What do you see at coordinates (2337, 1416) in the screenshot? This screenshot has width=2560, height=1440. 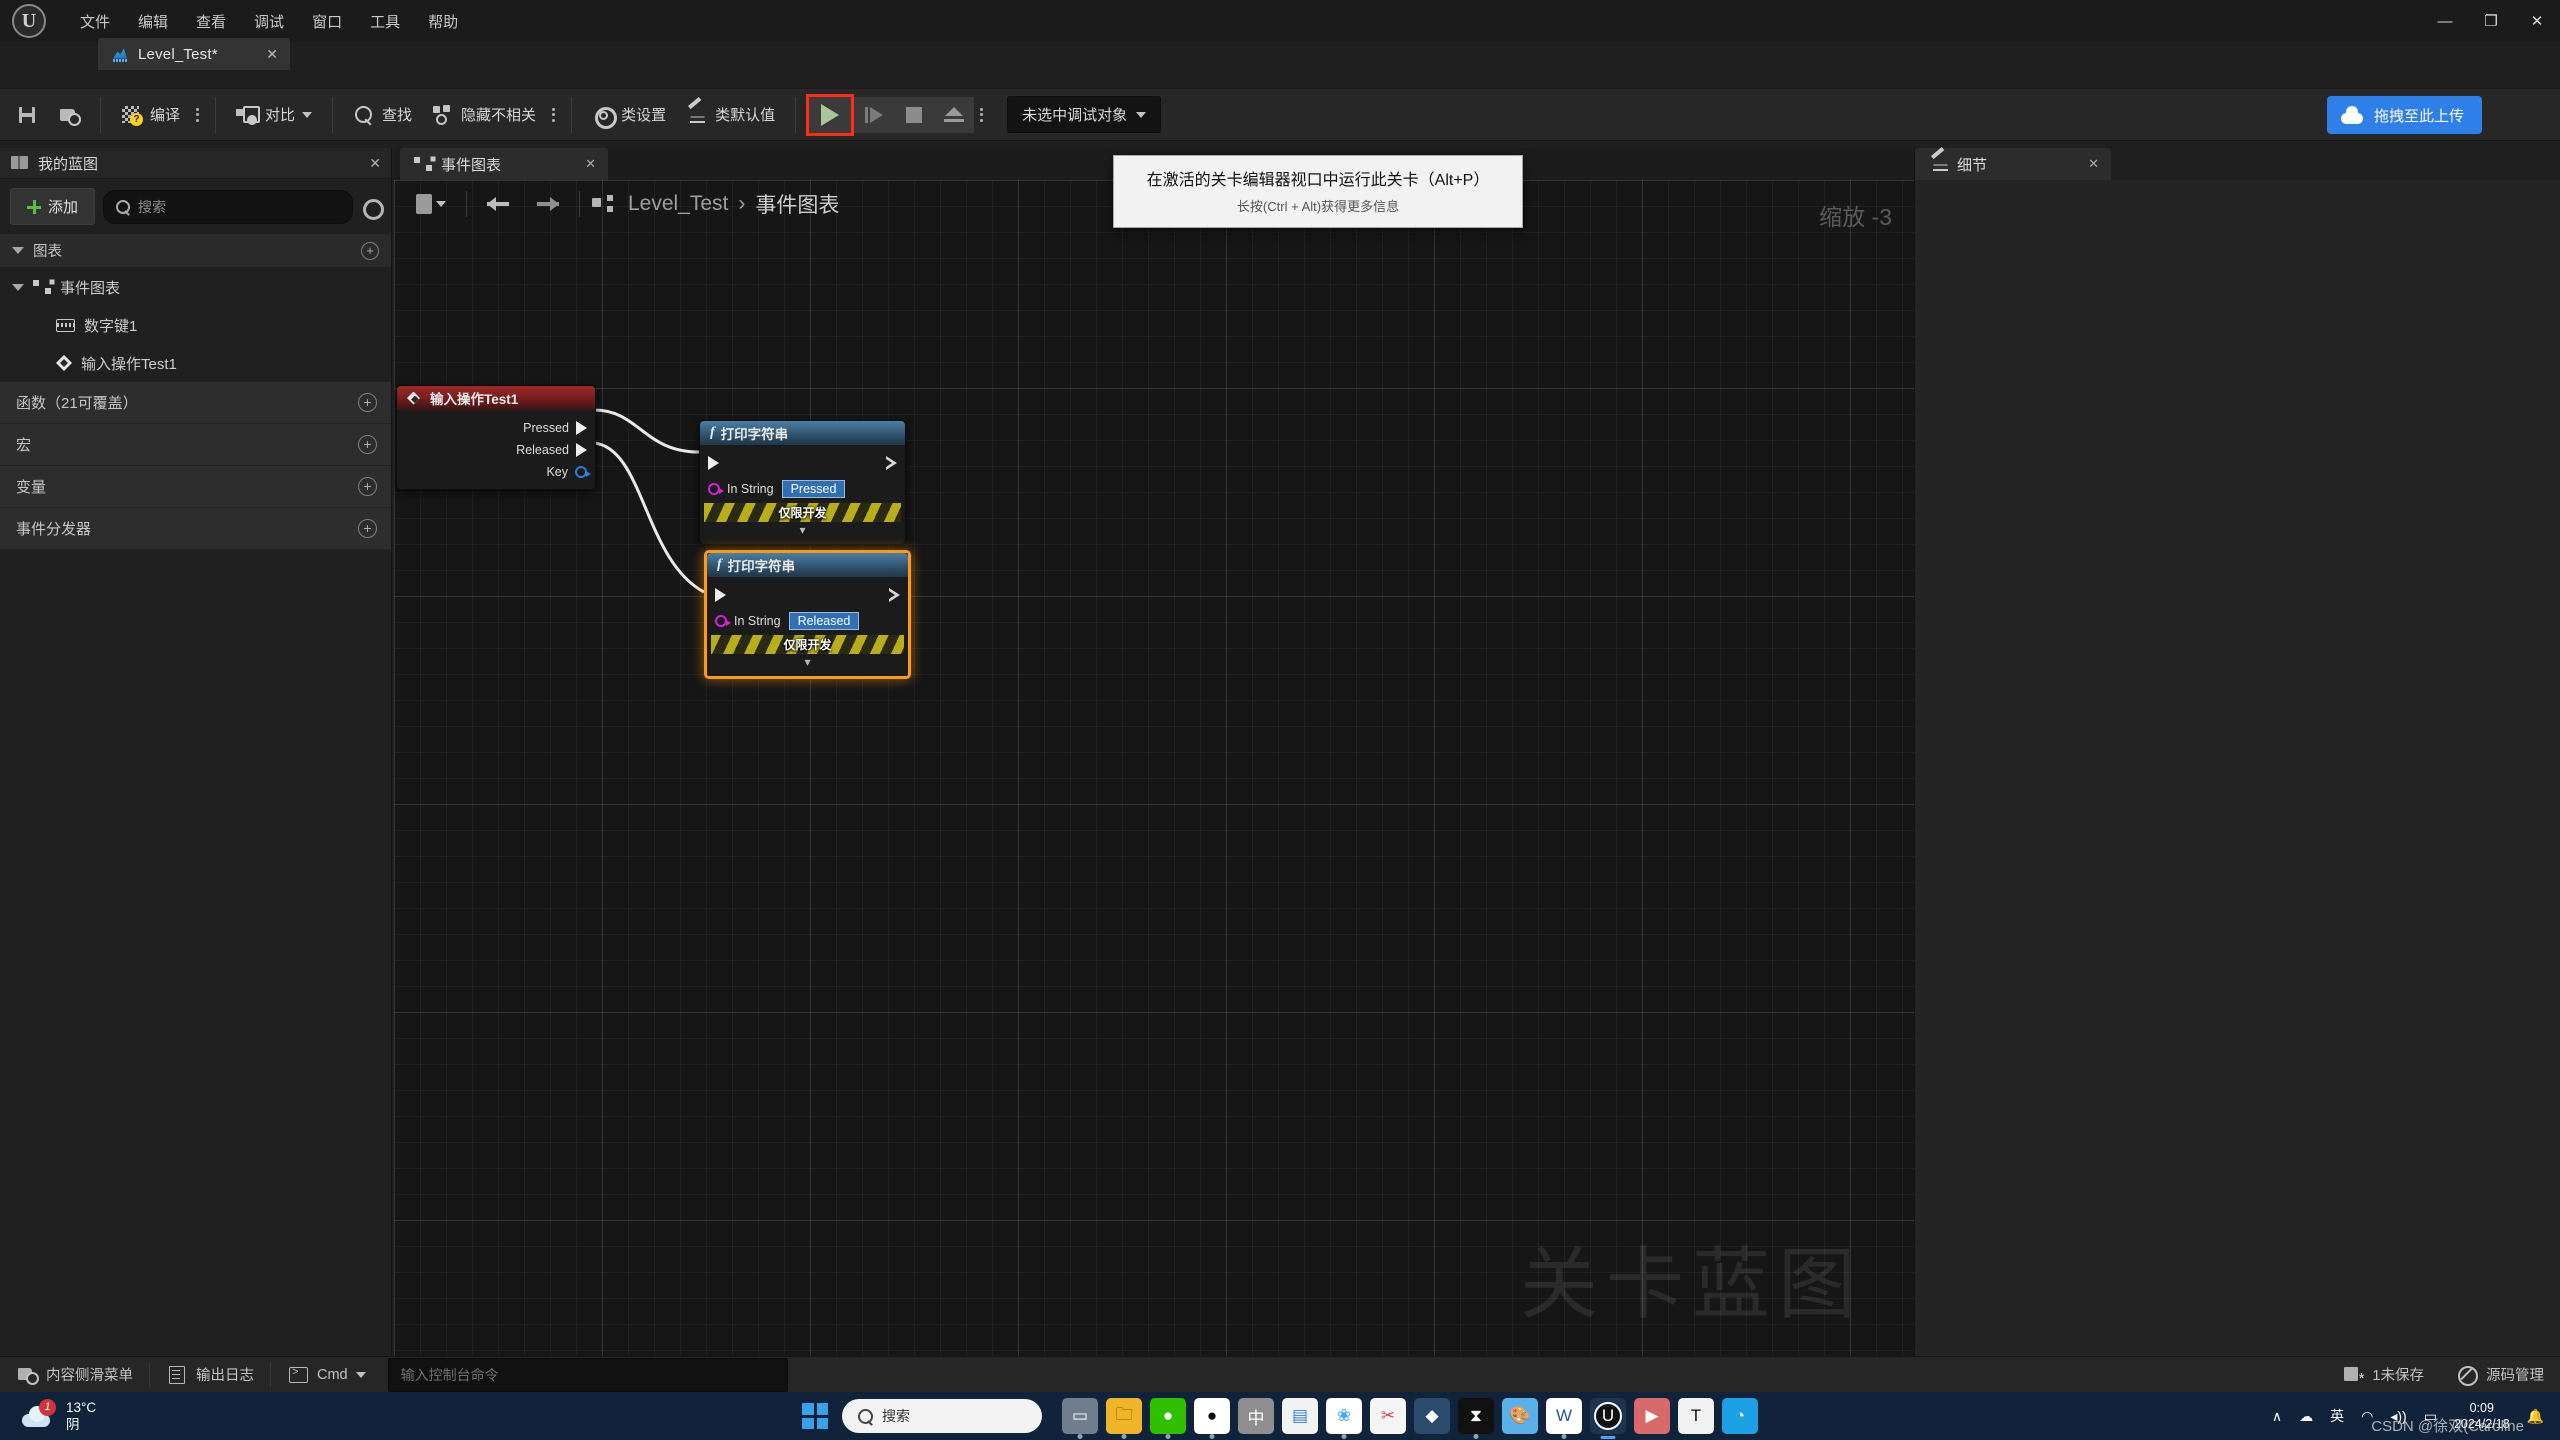 I see `tray-ime-icon: 英` at bounding box center [2337, 1416].